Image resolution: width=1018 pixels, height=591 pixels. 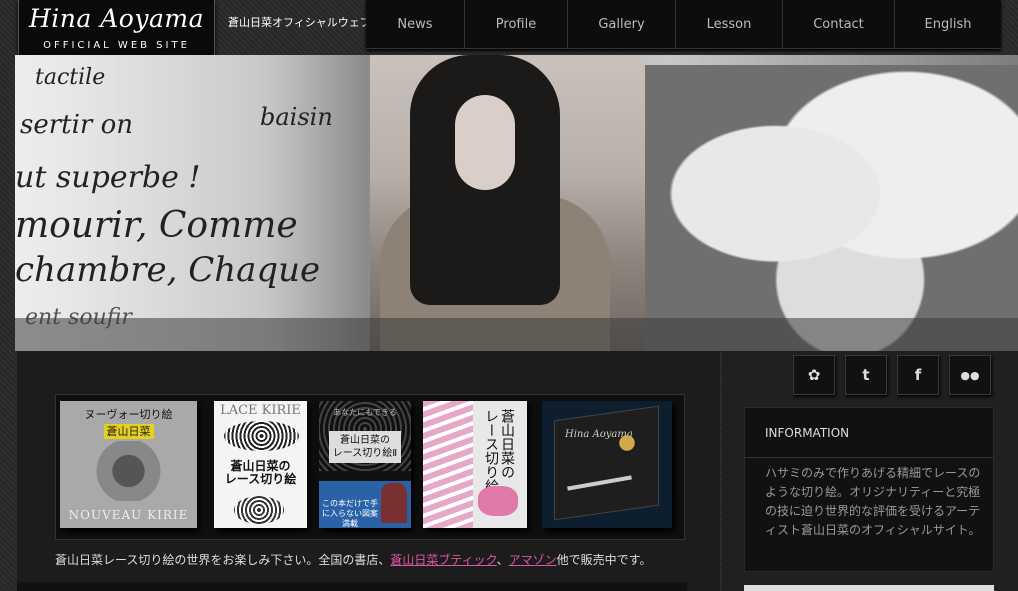 What do you see at coordinates (352, 586) in the screenshot?
I see `content-bottom-bar` at bounding box center [352, 586].